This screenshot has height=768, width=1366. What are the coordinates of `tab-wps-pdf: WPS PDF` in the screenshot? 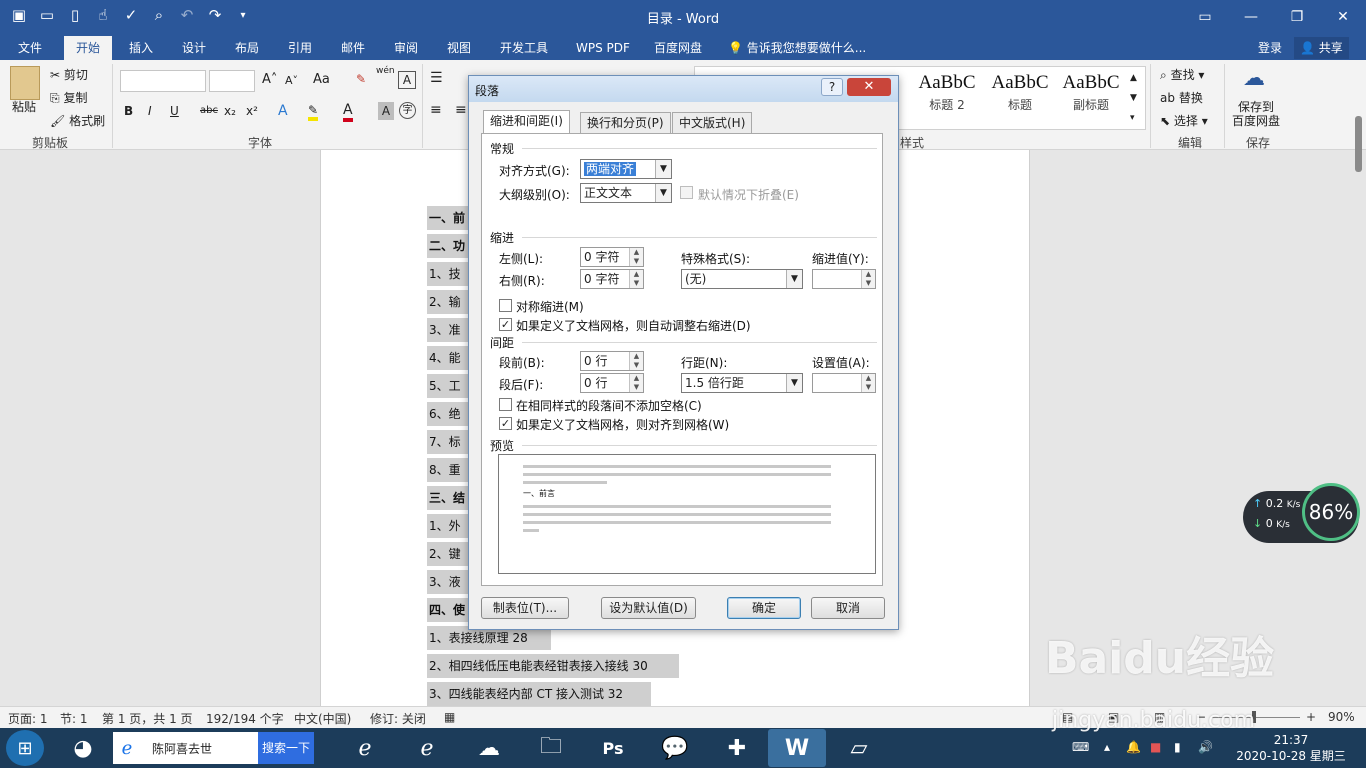 It's located at (603, 48).